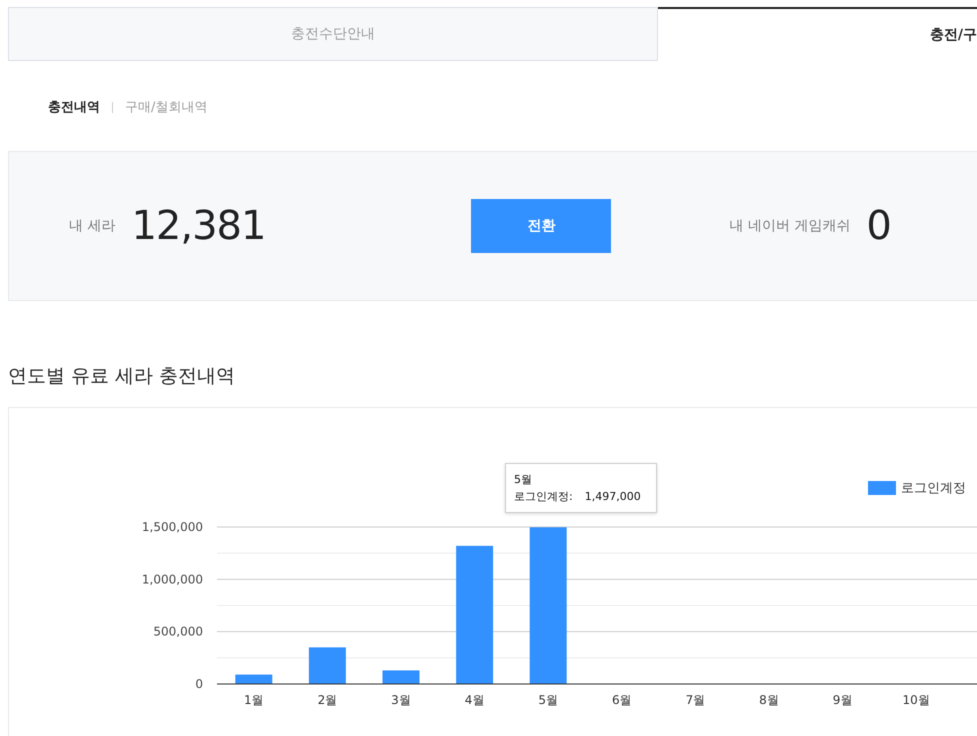 The width and height of the screenshot is (977, 736). I want to click on sera-label: 내 세라, so click(92, 226).